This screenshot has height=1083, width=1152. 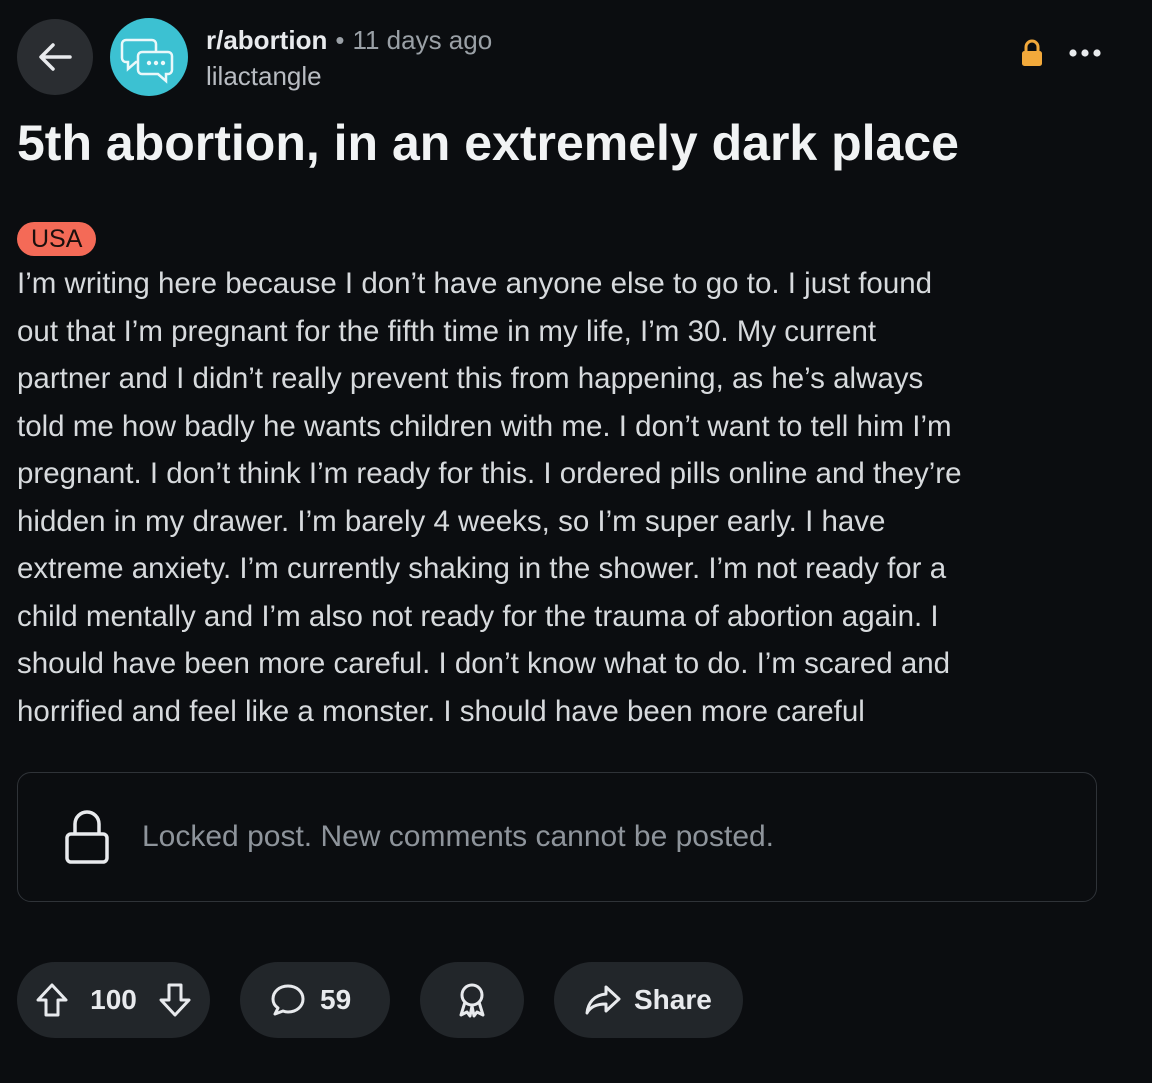 I want to click on post-action-bar: 100 59 Share, so click(x=380, y=1000).